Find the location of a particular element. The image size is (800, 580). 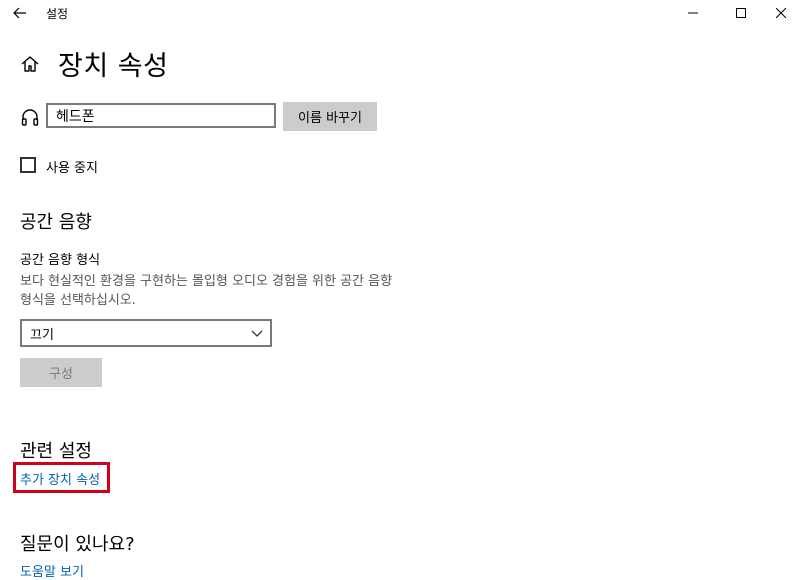

disable-checkbox-label: 사용 중지 is located at coordinates (72, 166).